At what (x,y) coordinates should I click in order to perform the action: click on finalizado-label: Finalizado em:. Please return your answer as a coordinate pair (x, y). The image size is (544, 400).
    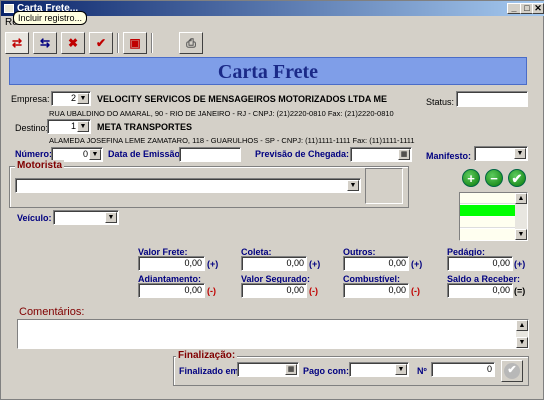
    Looking at the image, I should click on (210, 371).